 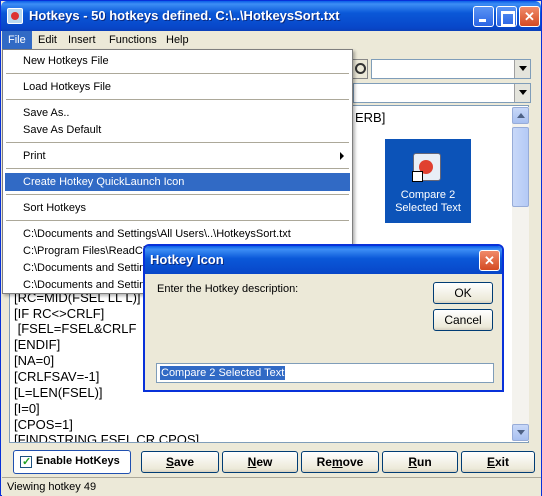 What do you see at coordinates (520, 432) in the screenshot?
I see `scroll-down-icon` at bounding box center [520, 432].